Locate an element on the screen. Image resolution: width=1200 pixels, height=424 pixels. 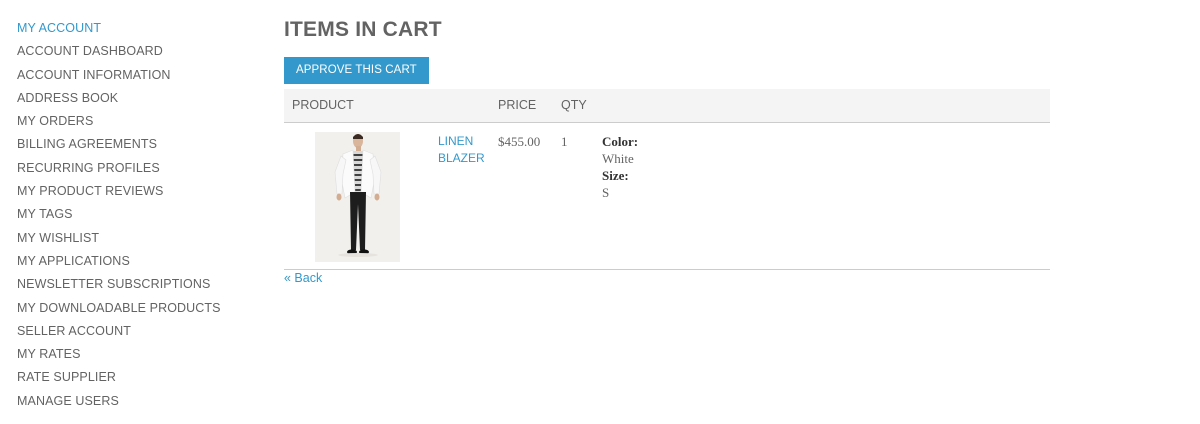
product-image is located at coordinates (357, 197).